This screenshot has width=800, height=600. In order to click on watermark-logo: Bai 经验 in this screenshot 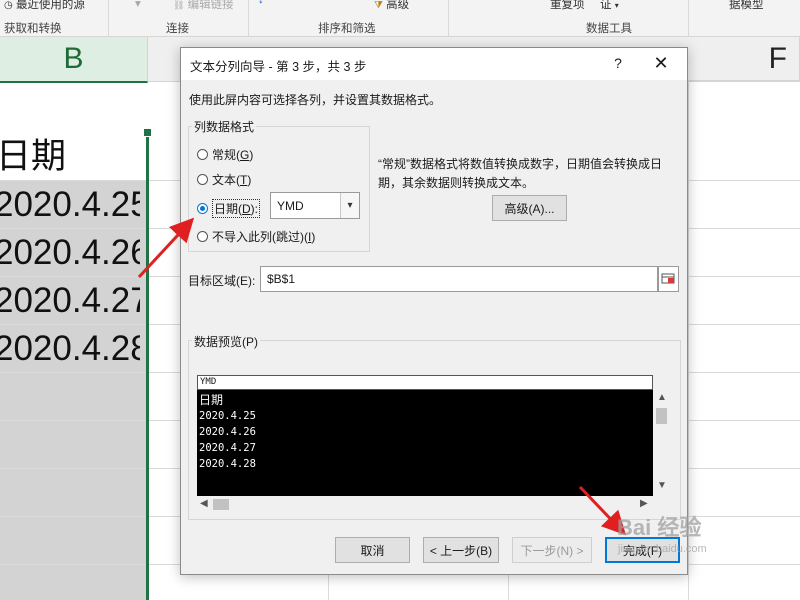, I will do `click(659, 527)`.